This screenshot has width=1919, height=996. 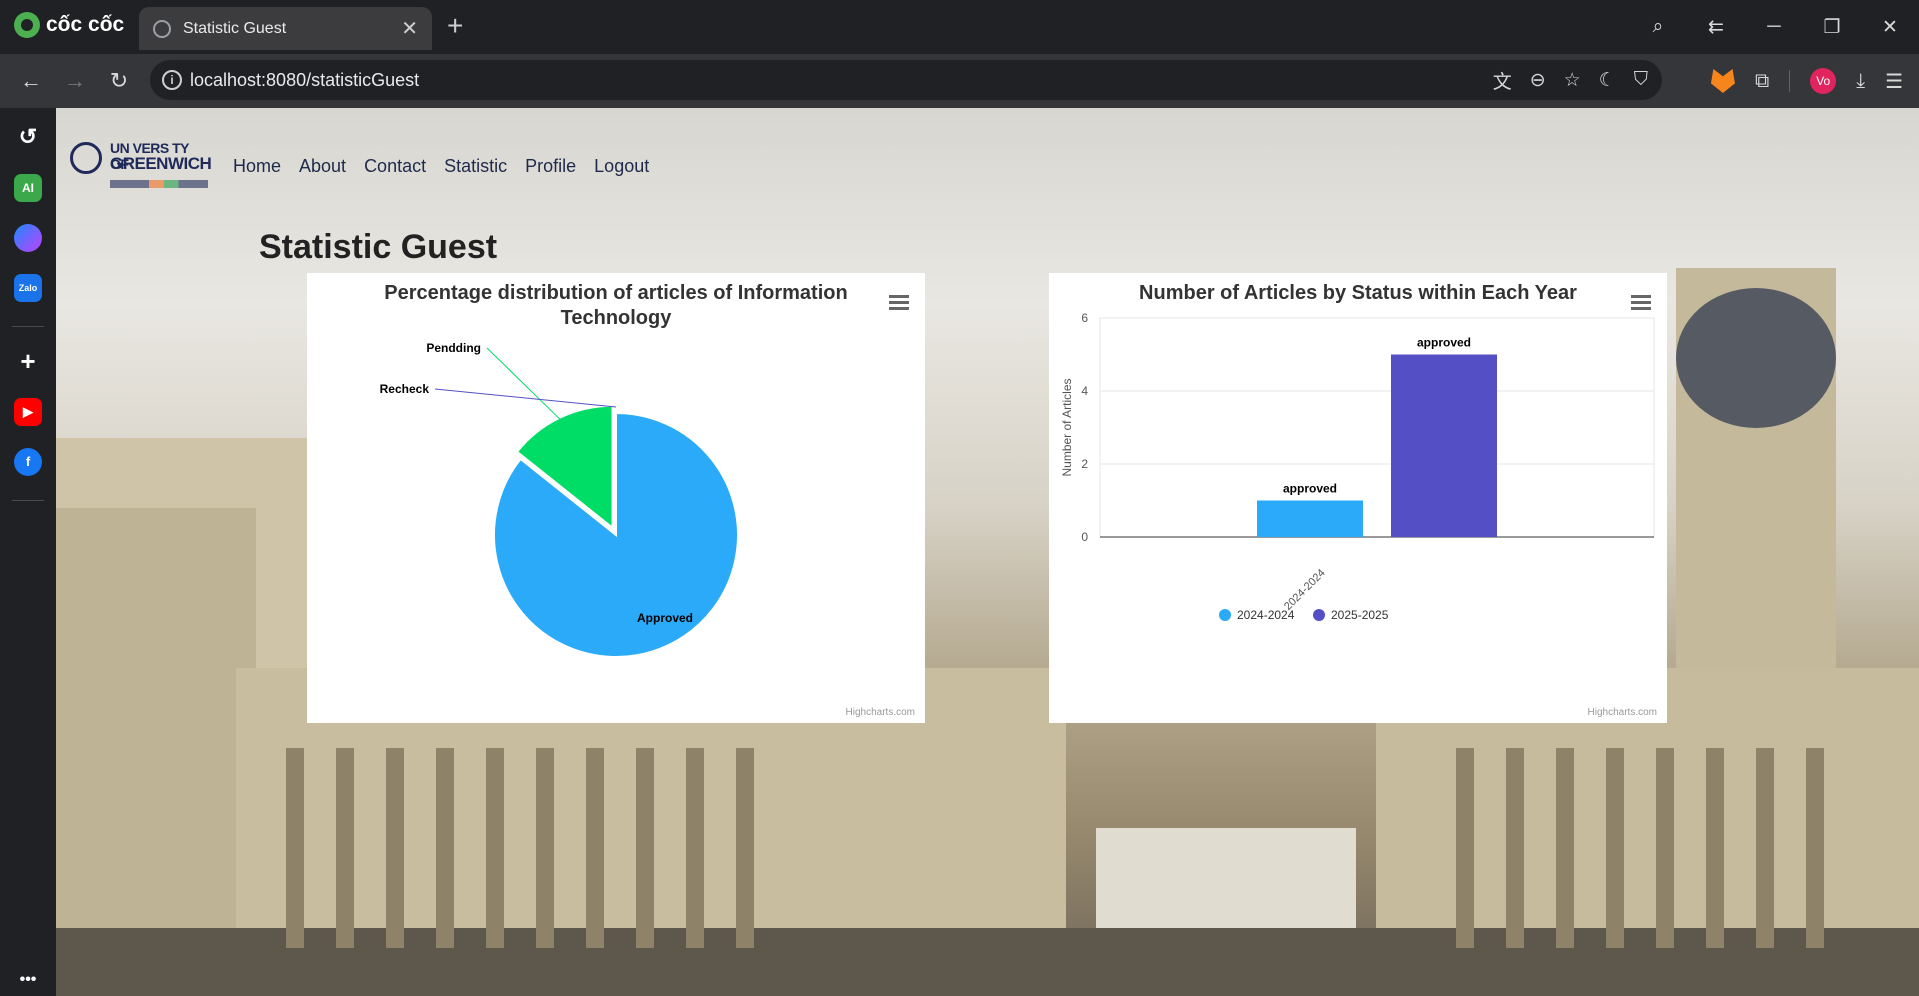 What do you see at coordinates (28, 362) in the screenshot?
I see `add-app-icon: +` at bounding box center [28, 362].